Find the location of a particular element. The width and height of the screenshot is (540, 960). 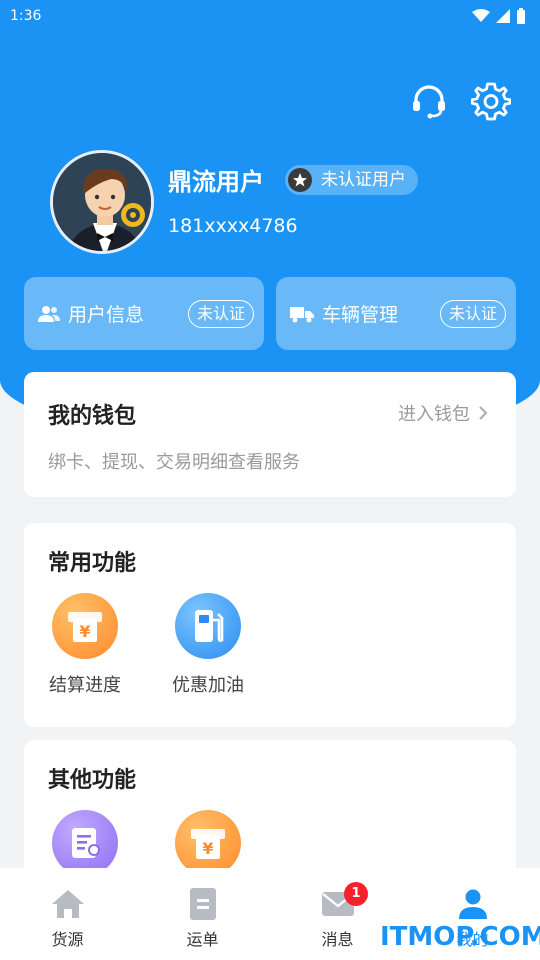

home-icon is located at coordinates (68, 904).